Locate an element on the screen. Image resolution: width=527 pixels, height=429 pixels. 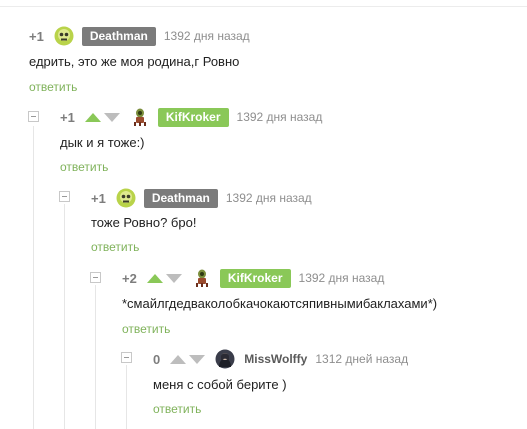
comment-header: 0 MissWolffy 1312 дней назад is located at coordinates (280, 359).